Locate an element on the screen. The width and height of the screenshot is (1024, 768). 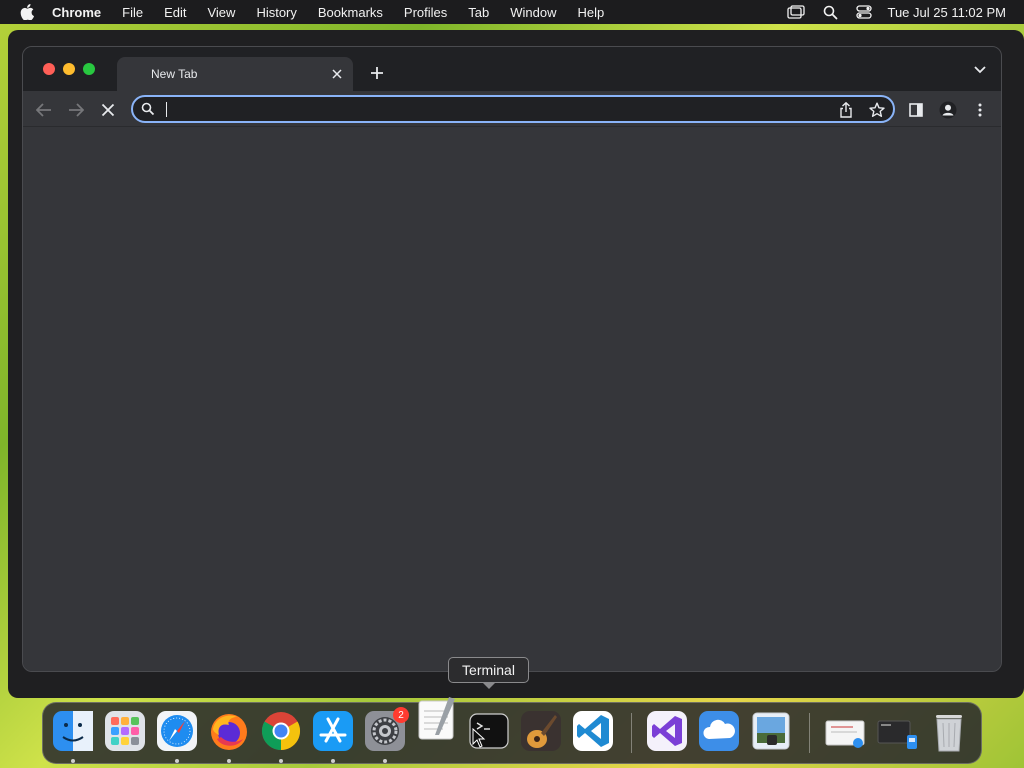
apple-menu-icon is located at coordinates (27, 12).